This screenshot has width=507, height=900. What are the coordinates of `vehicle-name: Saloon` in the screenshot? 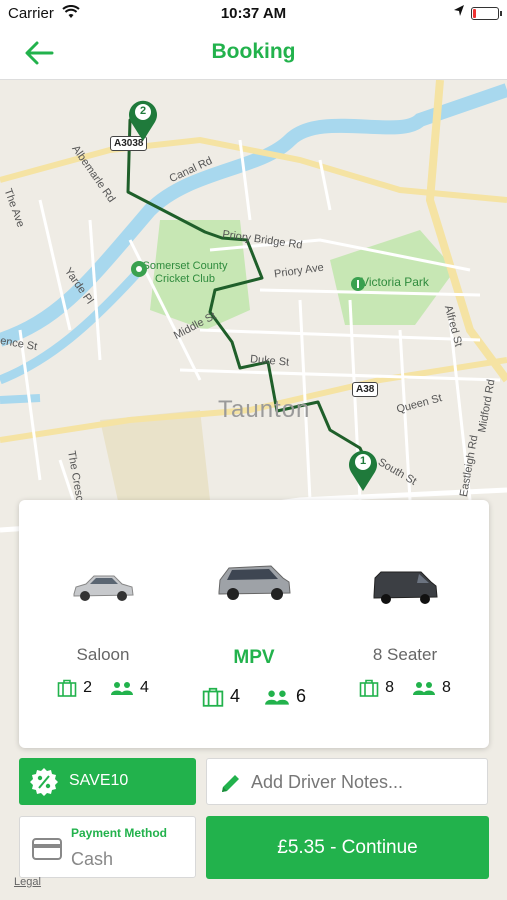 It's located at (103, 654).